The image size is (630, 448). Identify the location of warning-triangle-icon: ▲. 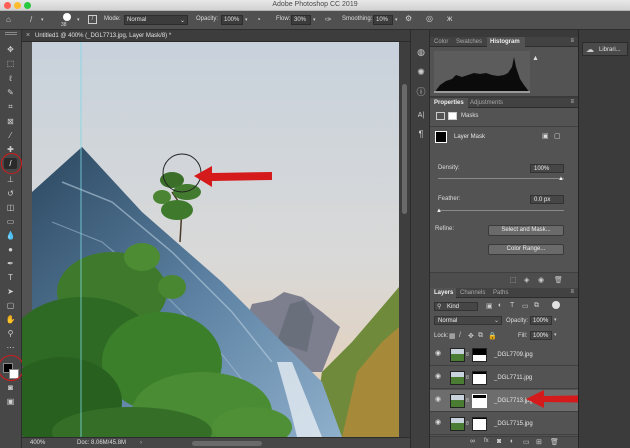
(535, 58).